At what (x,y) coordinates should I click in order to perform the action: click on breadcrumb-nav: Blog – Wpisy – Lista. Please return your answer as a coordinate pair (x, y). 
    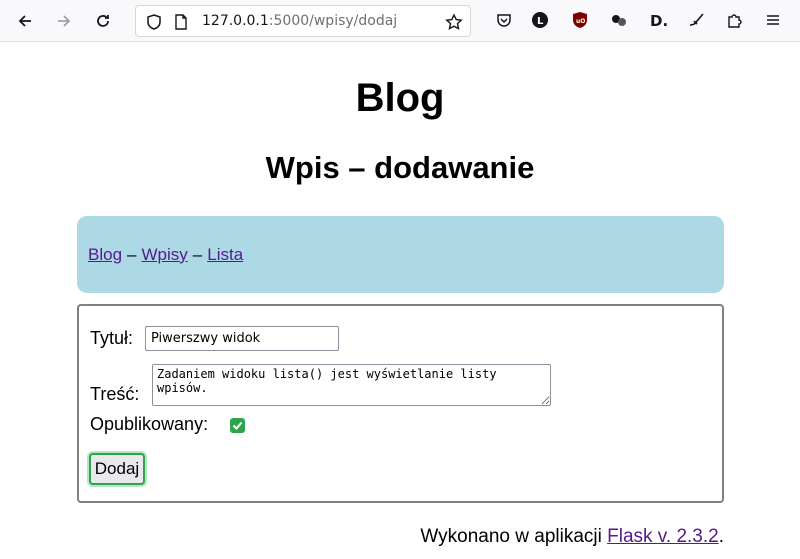
    Looking at the image, I should click on (400, 254).